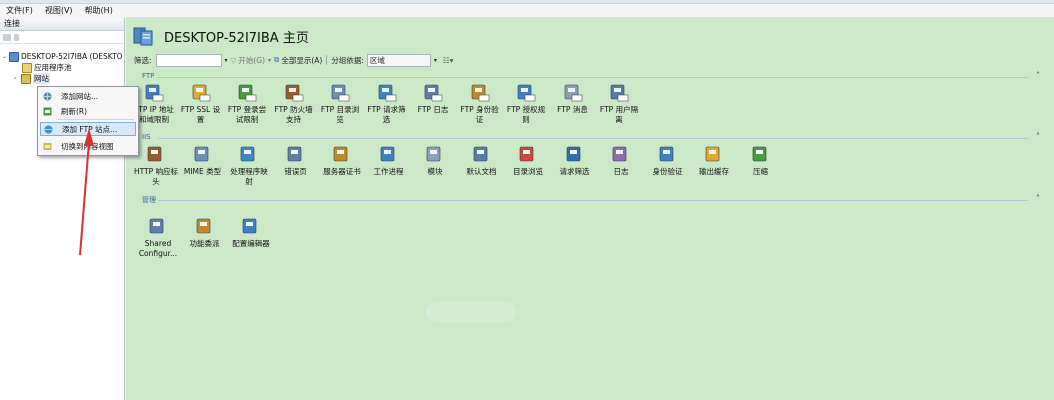 The height and width of the screenshot is (400, 1054). I want to click on modules-icon, so click(433, 154).